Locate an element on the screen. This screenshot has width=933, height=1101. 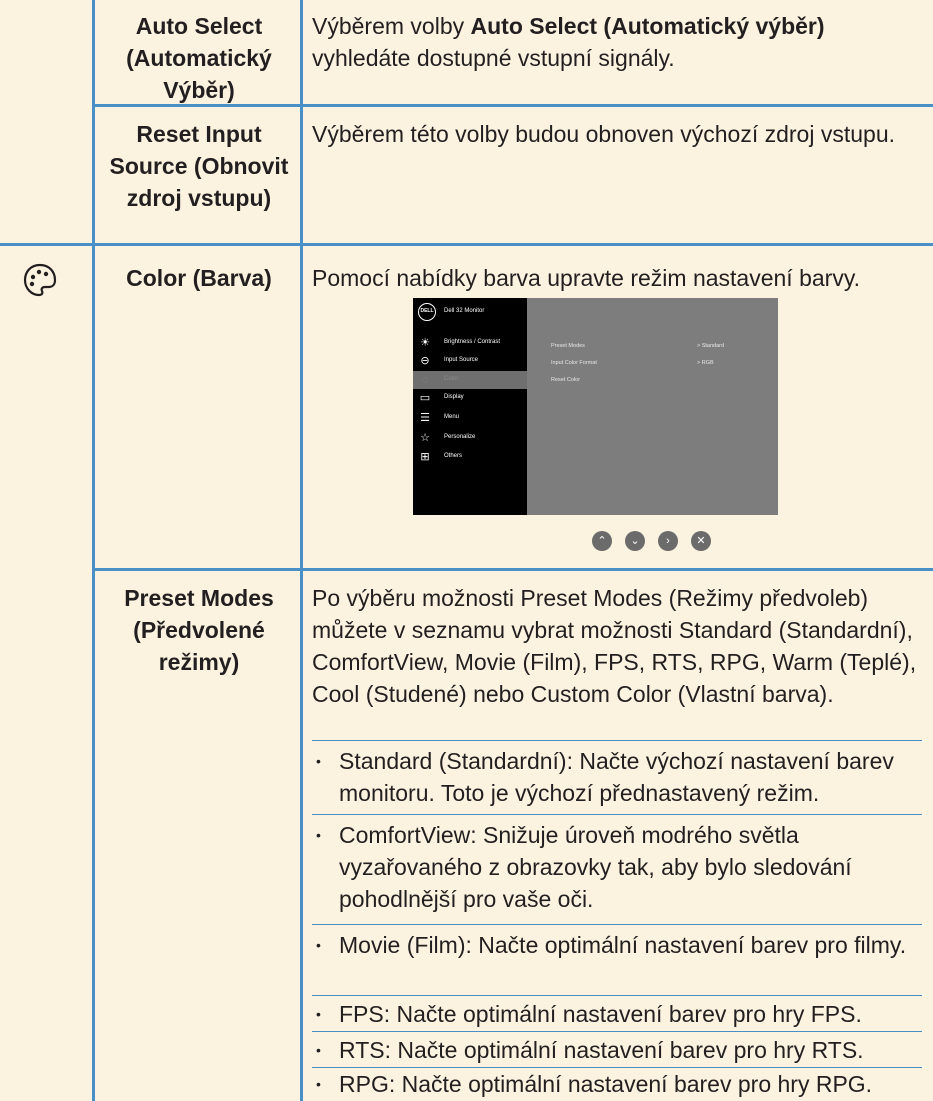
osd-menu-display: ▭ Display is located at coordinates (470, 398).